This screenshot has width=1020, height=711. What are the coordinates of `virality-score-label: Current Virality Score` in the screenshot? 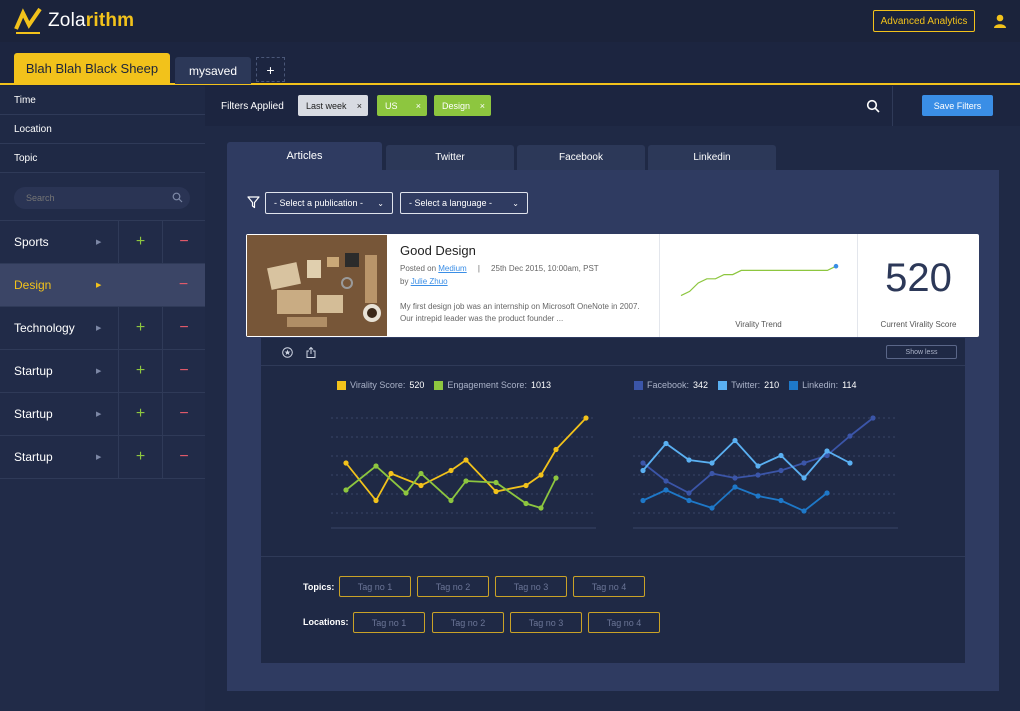 It's located at (918, 324).